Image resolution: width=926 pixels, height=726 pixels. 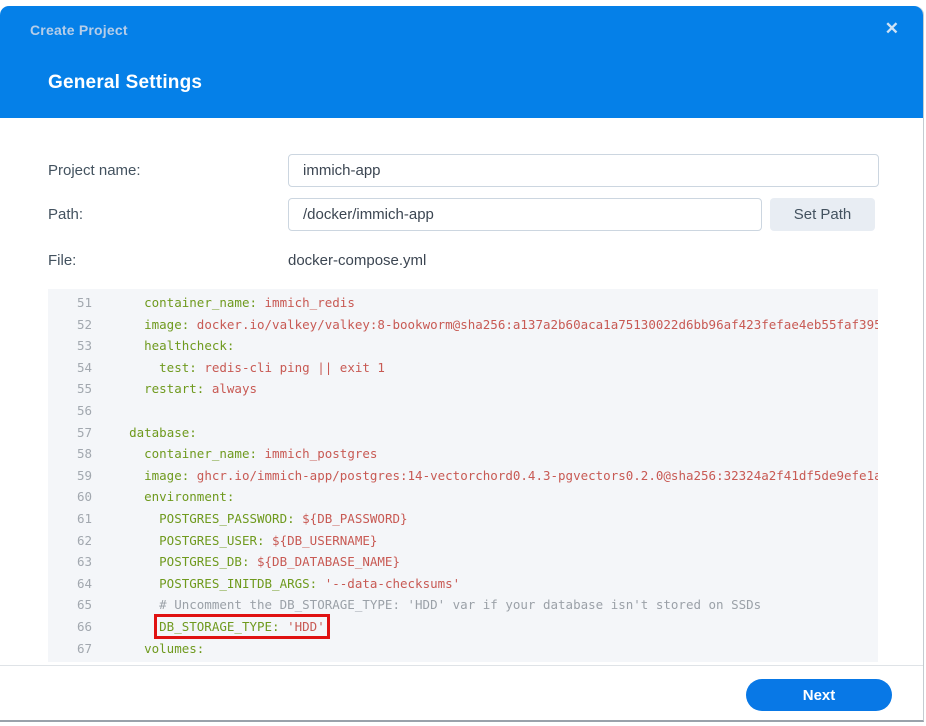 What do you see at coordinates (463, 368) in the screenshot?
I see `code-line: 54 test: redis-cli ping || exit 1` at bounding box center [463, 368].